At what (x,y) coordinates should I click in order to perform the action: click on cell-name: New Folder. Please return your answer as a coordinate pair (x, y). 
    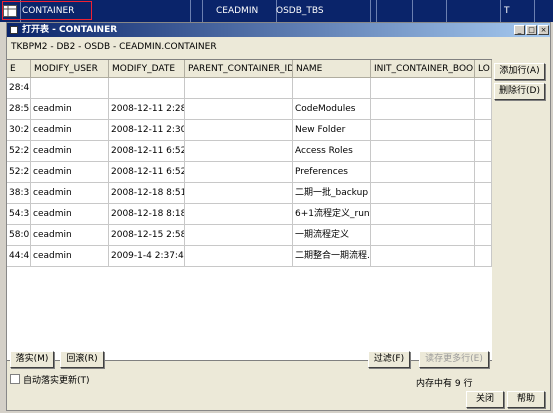
    Looking at the image, I should click on (332, 130).